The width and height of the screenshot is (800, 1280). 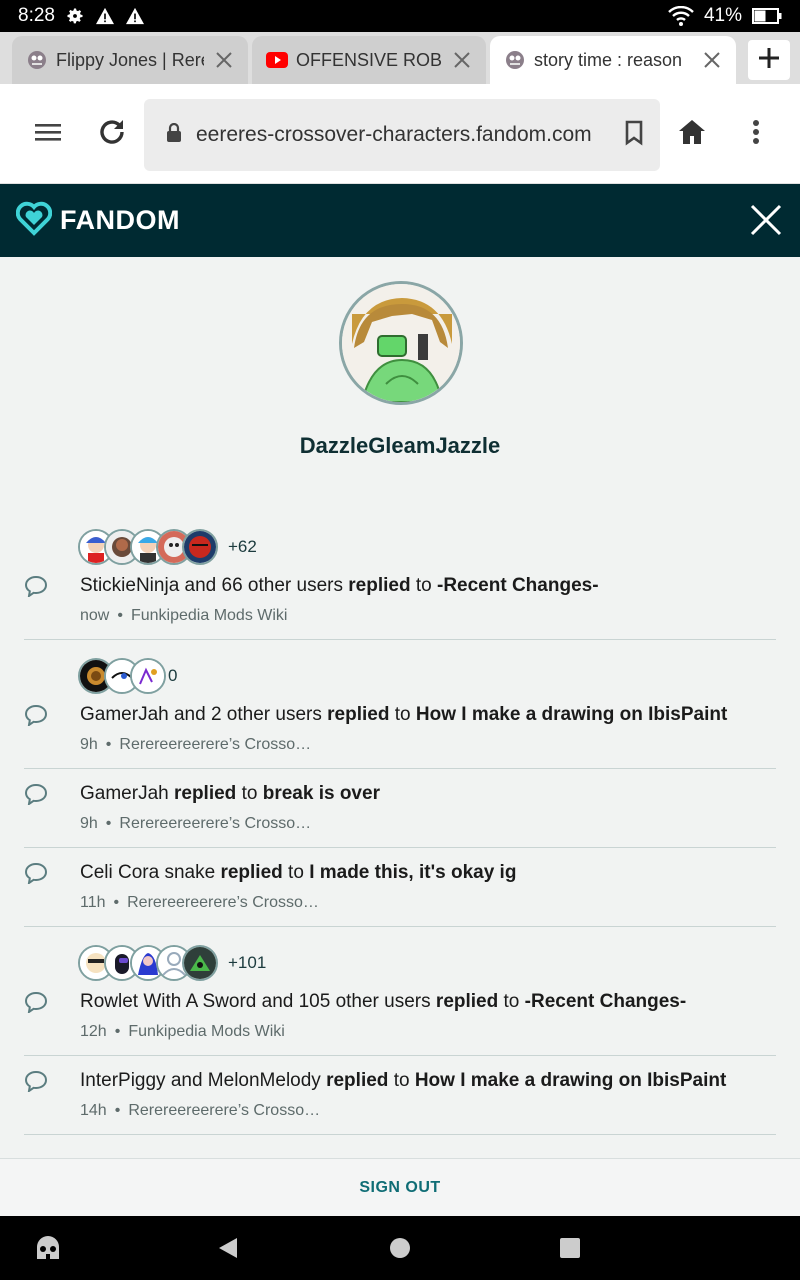 I want to click on home-circle-icon, so click(x=400, y=1250).